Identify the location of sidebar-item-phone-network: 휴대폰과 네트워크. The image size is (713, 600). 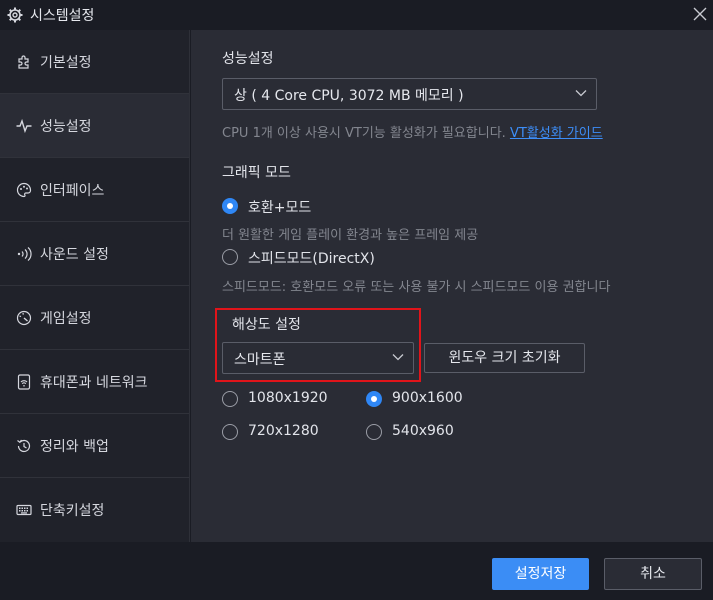
(94, 382).